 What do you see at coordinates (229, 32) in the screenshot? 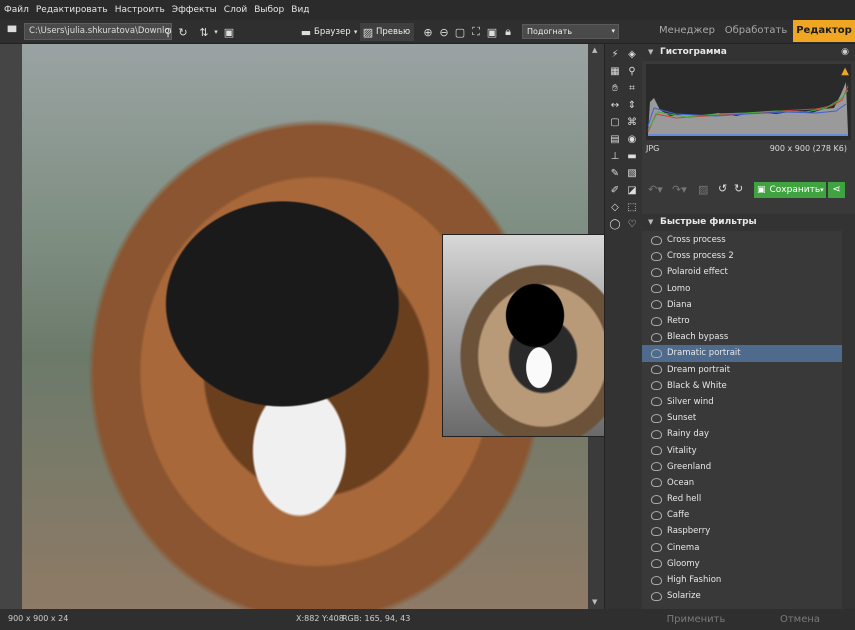
I see `add-folder-button: ▣` at bounding box center [229, 32].